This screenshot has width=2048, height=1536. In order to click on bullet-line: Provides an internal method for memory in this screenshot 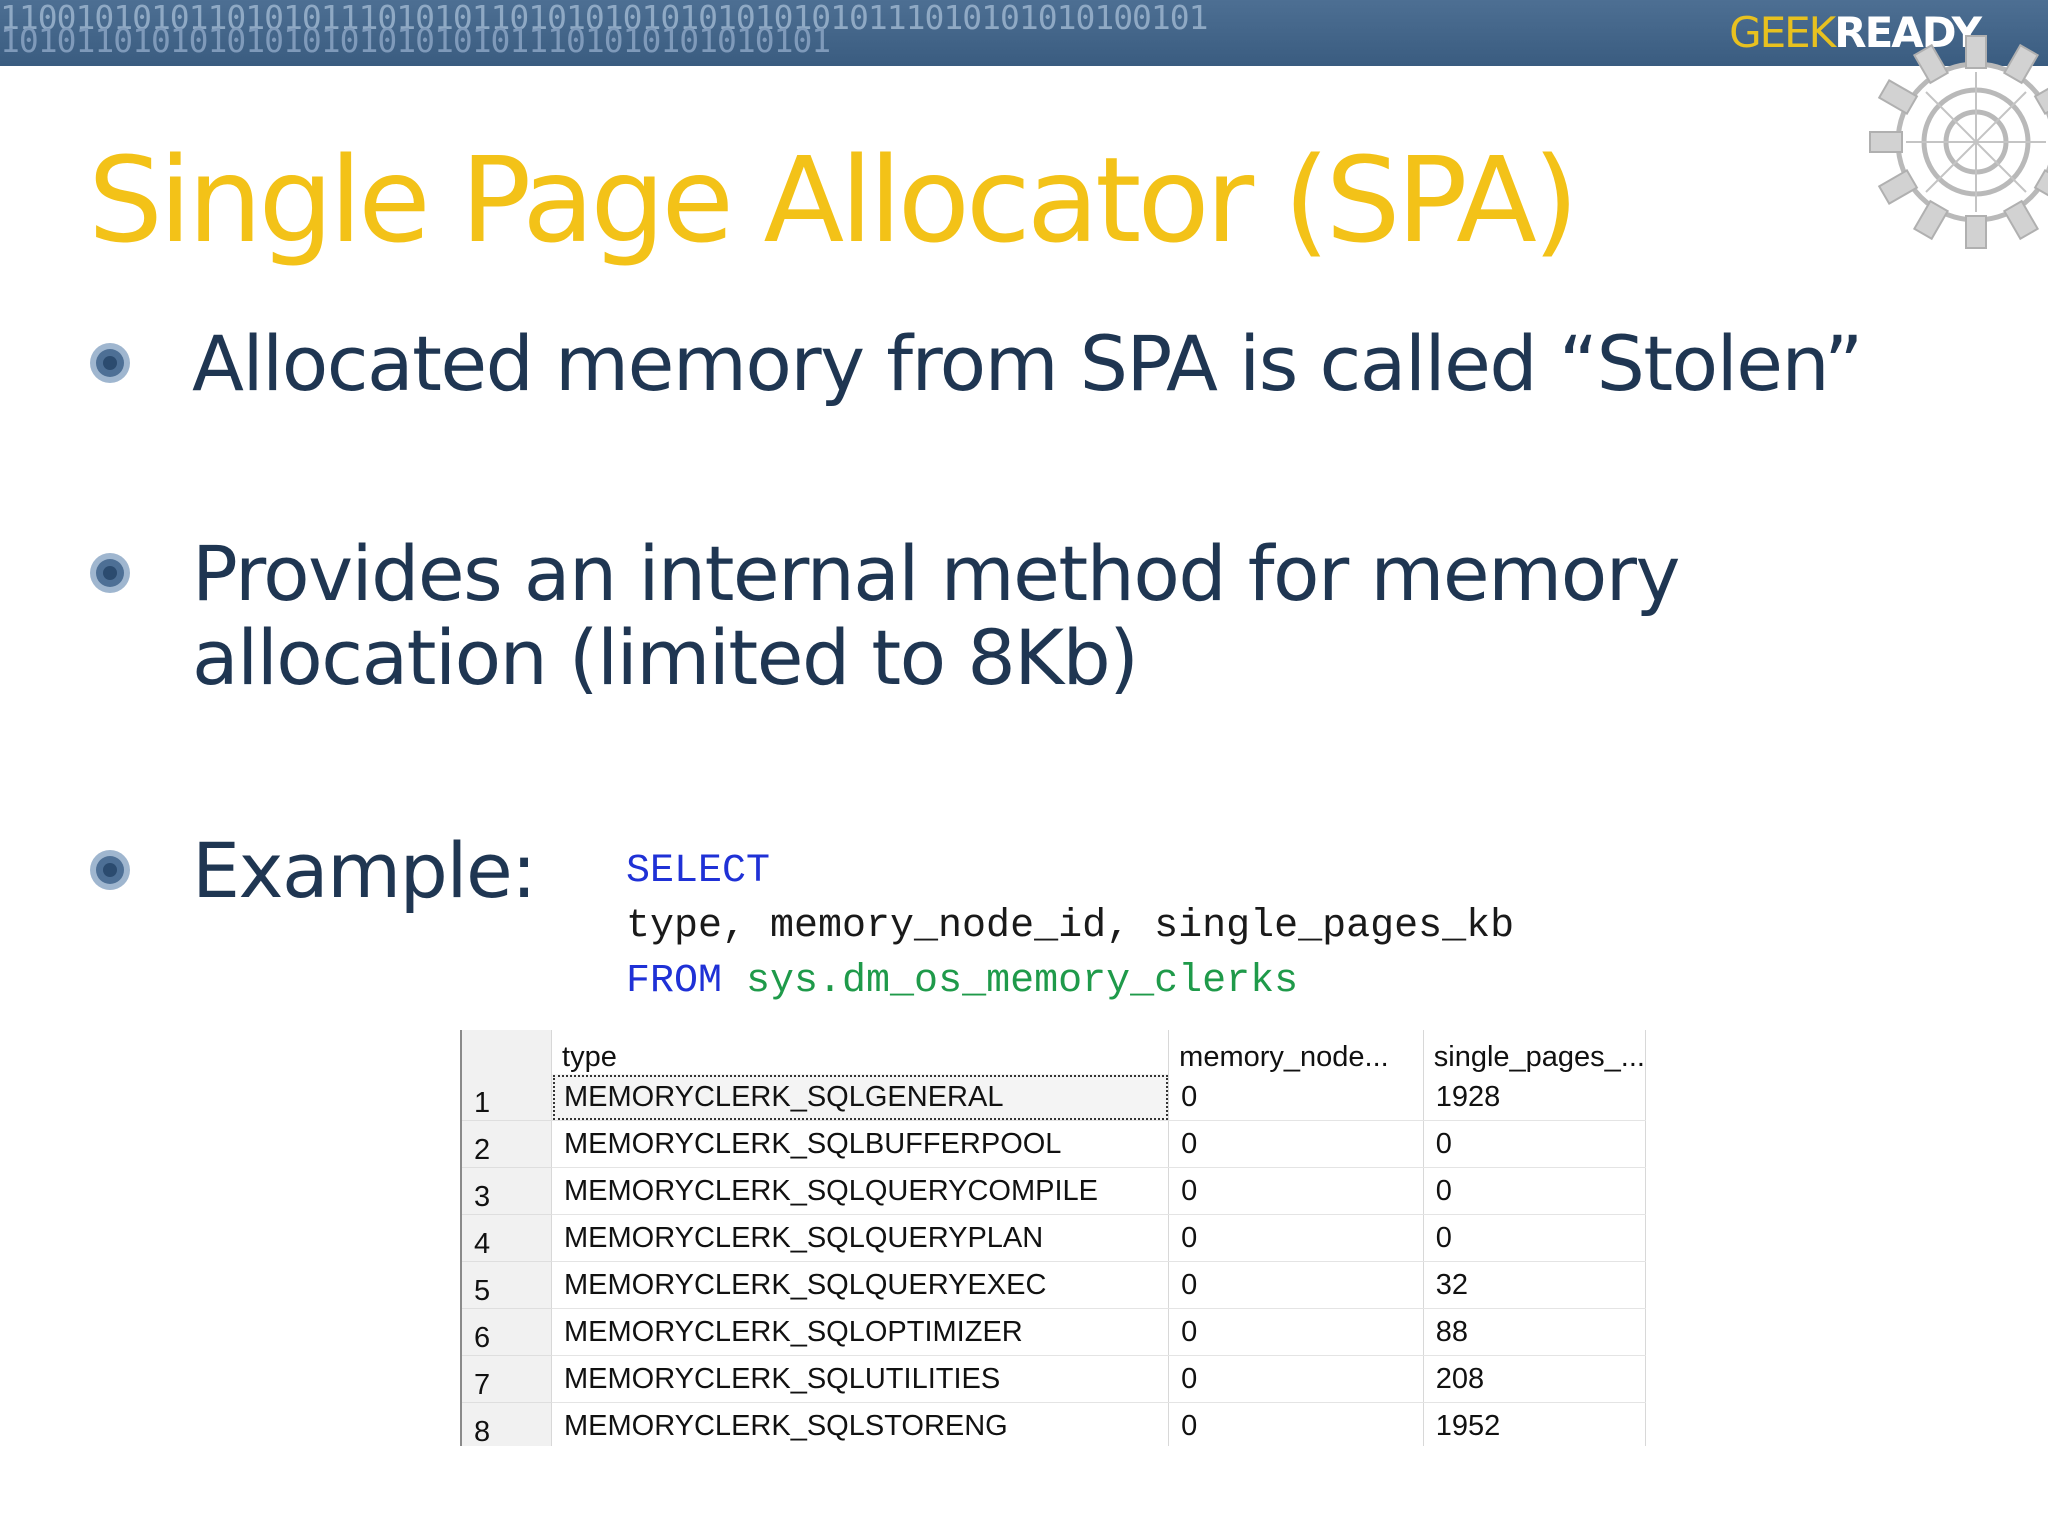, I will do `click(936, 573)`.